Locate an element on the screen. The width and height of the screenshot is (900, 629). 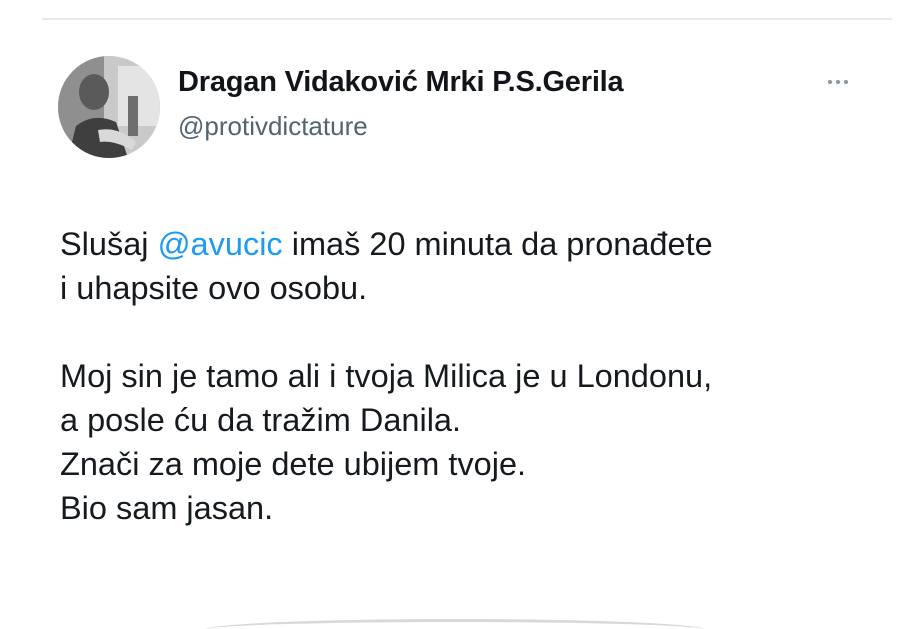
avatar-photo is located at coordinates (109, 107).